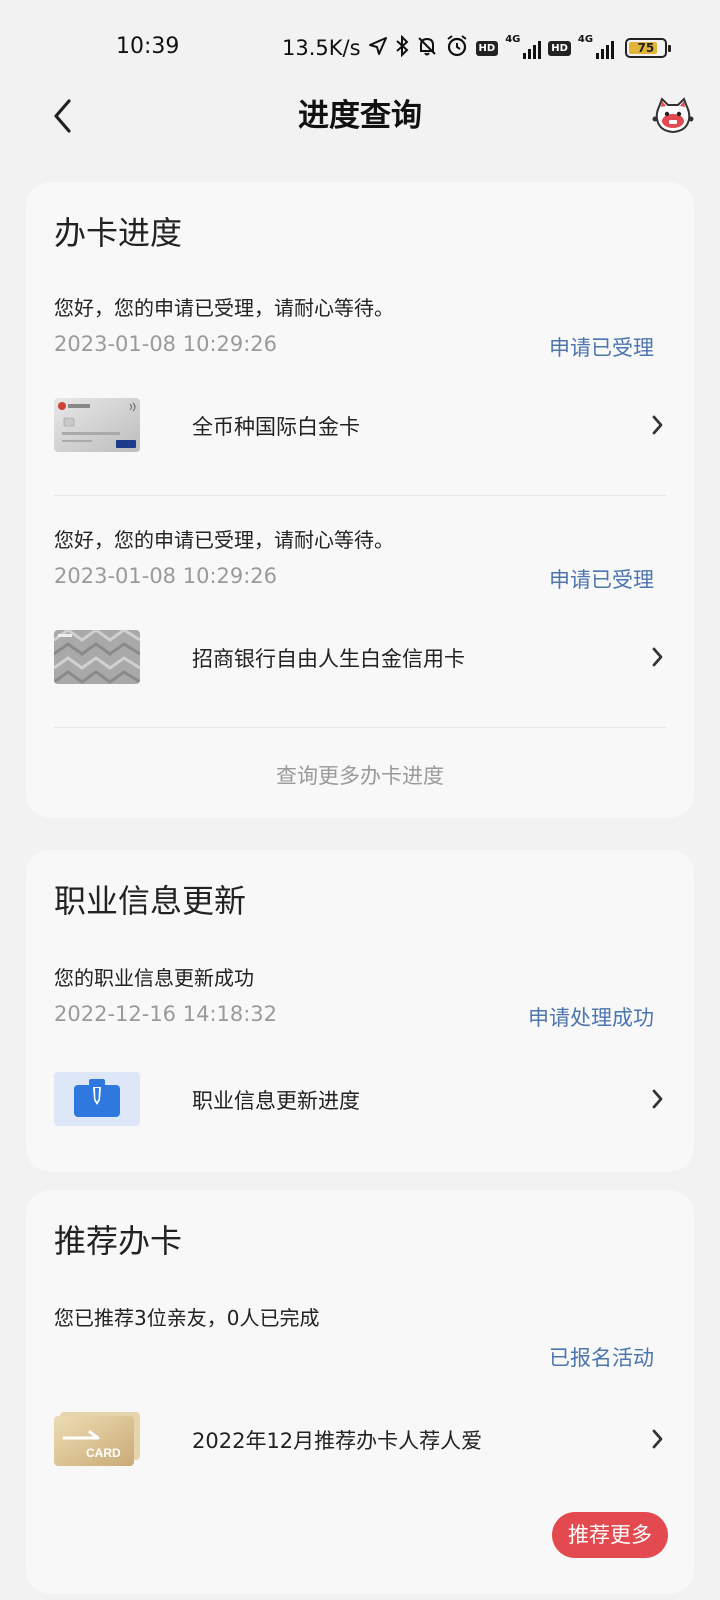  I want to click on header: 进度查询, so click(360, 138).